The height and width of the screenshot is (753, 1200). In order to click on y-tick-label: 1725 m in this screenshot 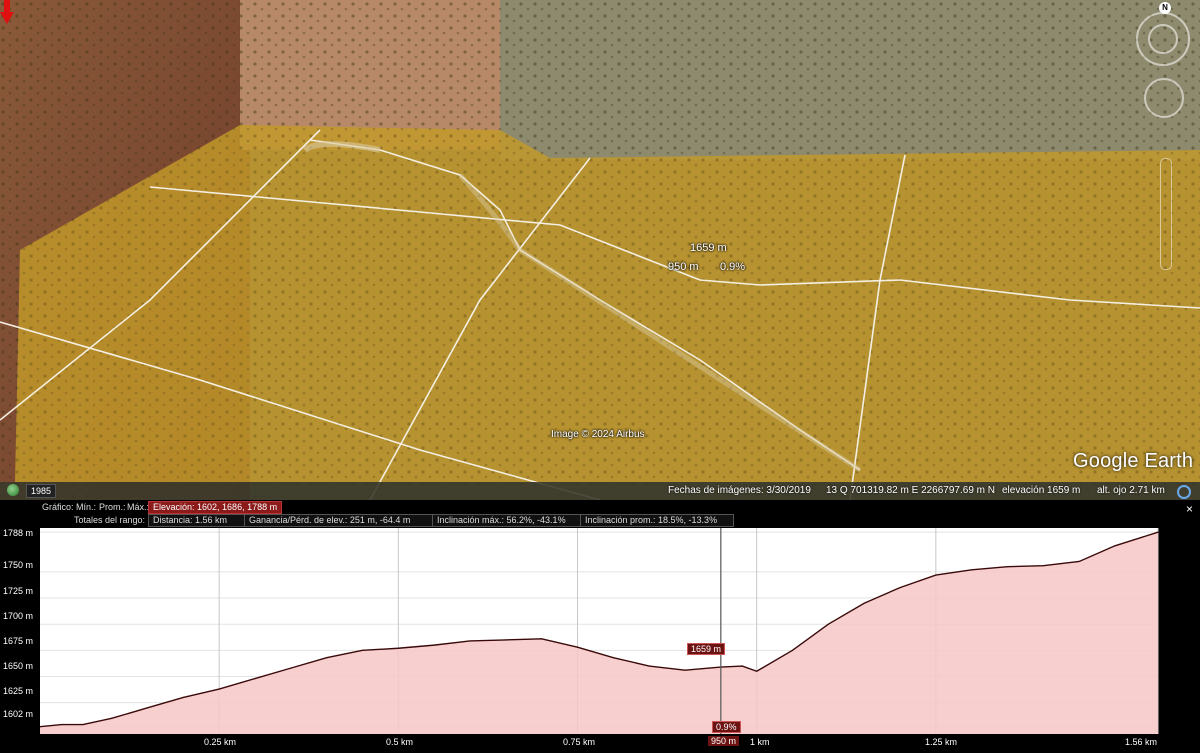, I will do `click(18, 591)`.